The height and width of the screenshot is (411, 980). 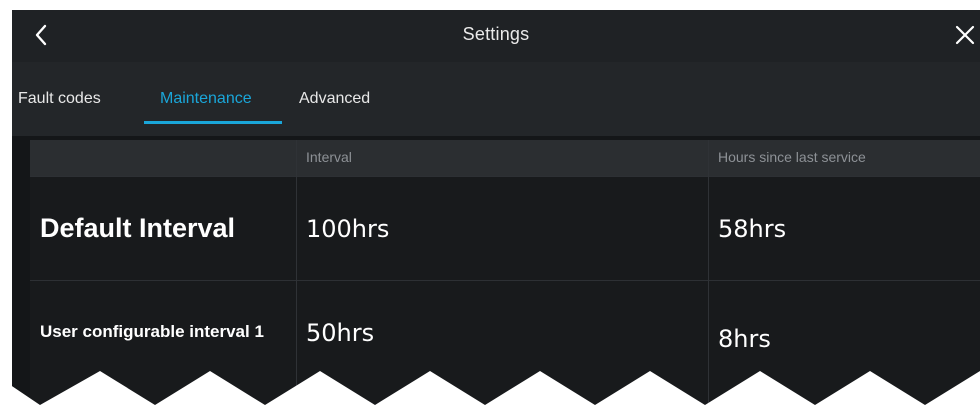 I want to click on tab-fault-codes: Fault codes, so click(x=59, y=99).